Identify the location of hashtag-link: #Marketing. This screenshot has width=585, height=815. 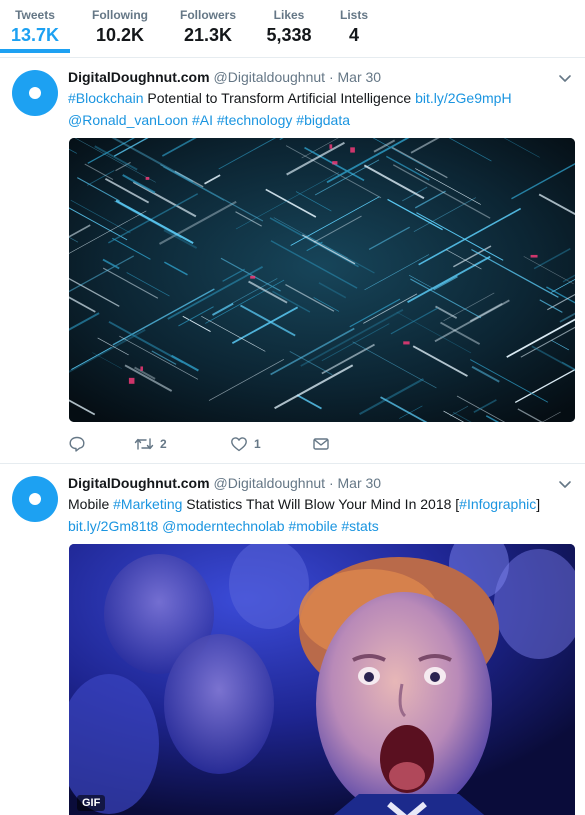
(147, 504).